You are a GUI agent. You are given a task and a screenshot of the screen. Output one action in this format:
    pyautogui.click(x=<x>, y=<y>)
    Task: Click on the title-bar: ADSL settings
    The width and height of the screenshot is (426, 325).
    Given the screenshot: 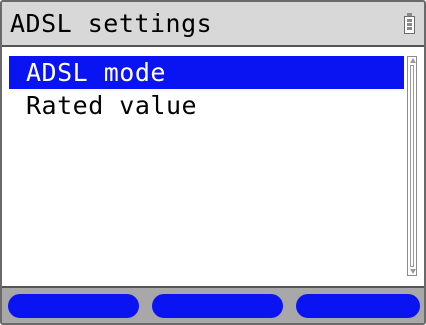 What is the action you would take?
    pyautogui.click(x=213, y=24)
    